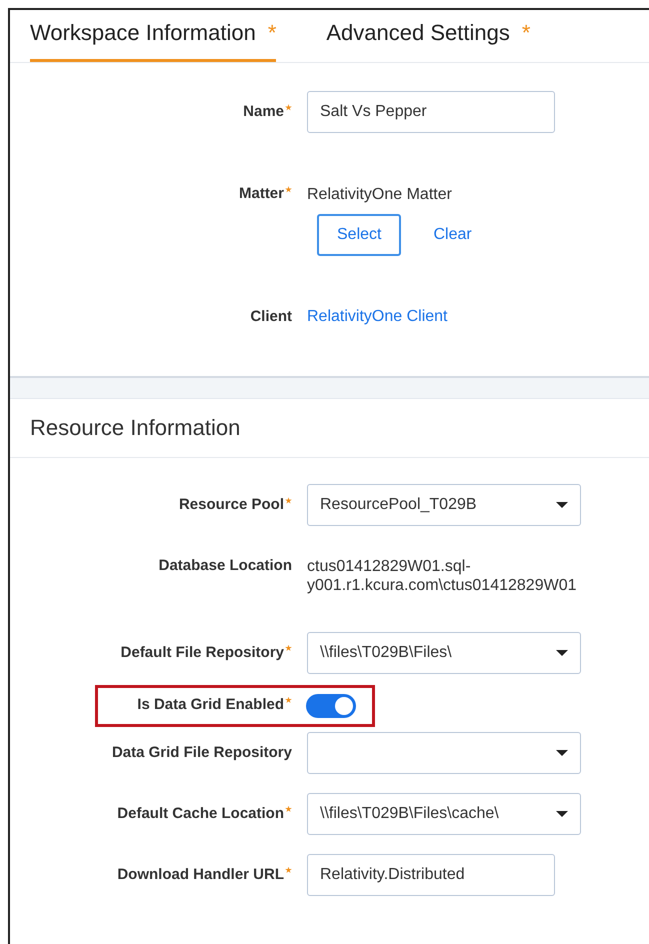  I want to click on field-label: Data Grid File Repository, so click(202, 752).